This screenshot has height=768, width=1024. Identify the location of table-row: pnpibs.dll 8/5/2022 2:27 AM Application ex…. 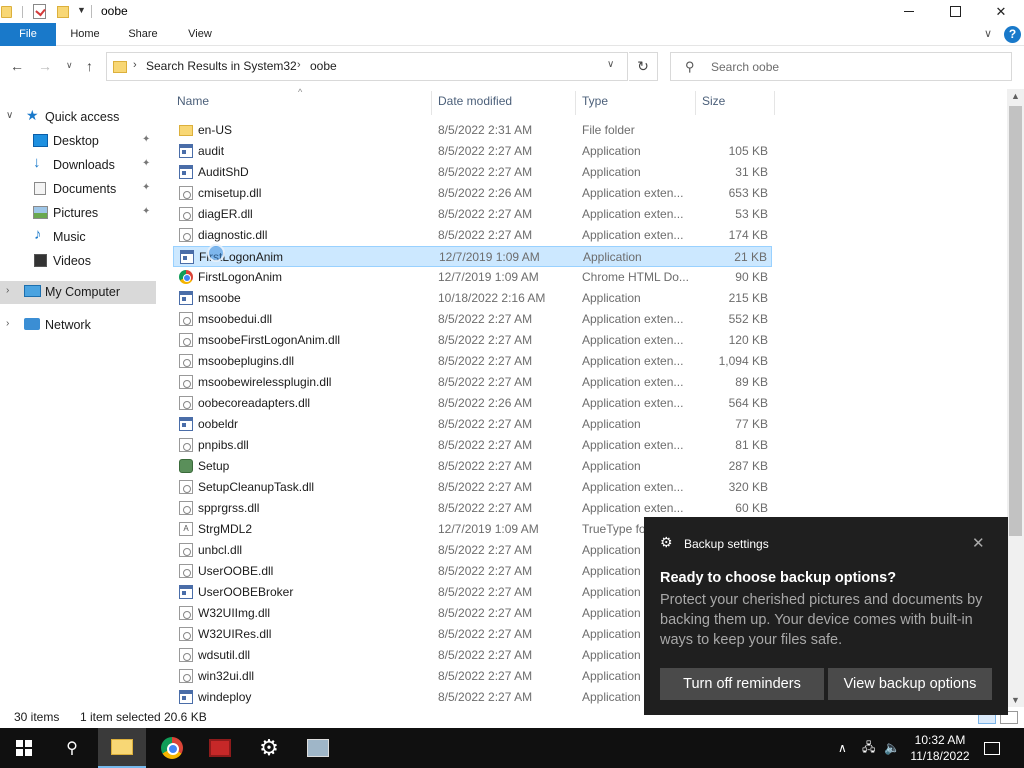
(472, 445).